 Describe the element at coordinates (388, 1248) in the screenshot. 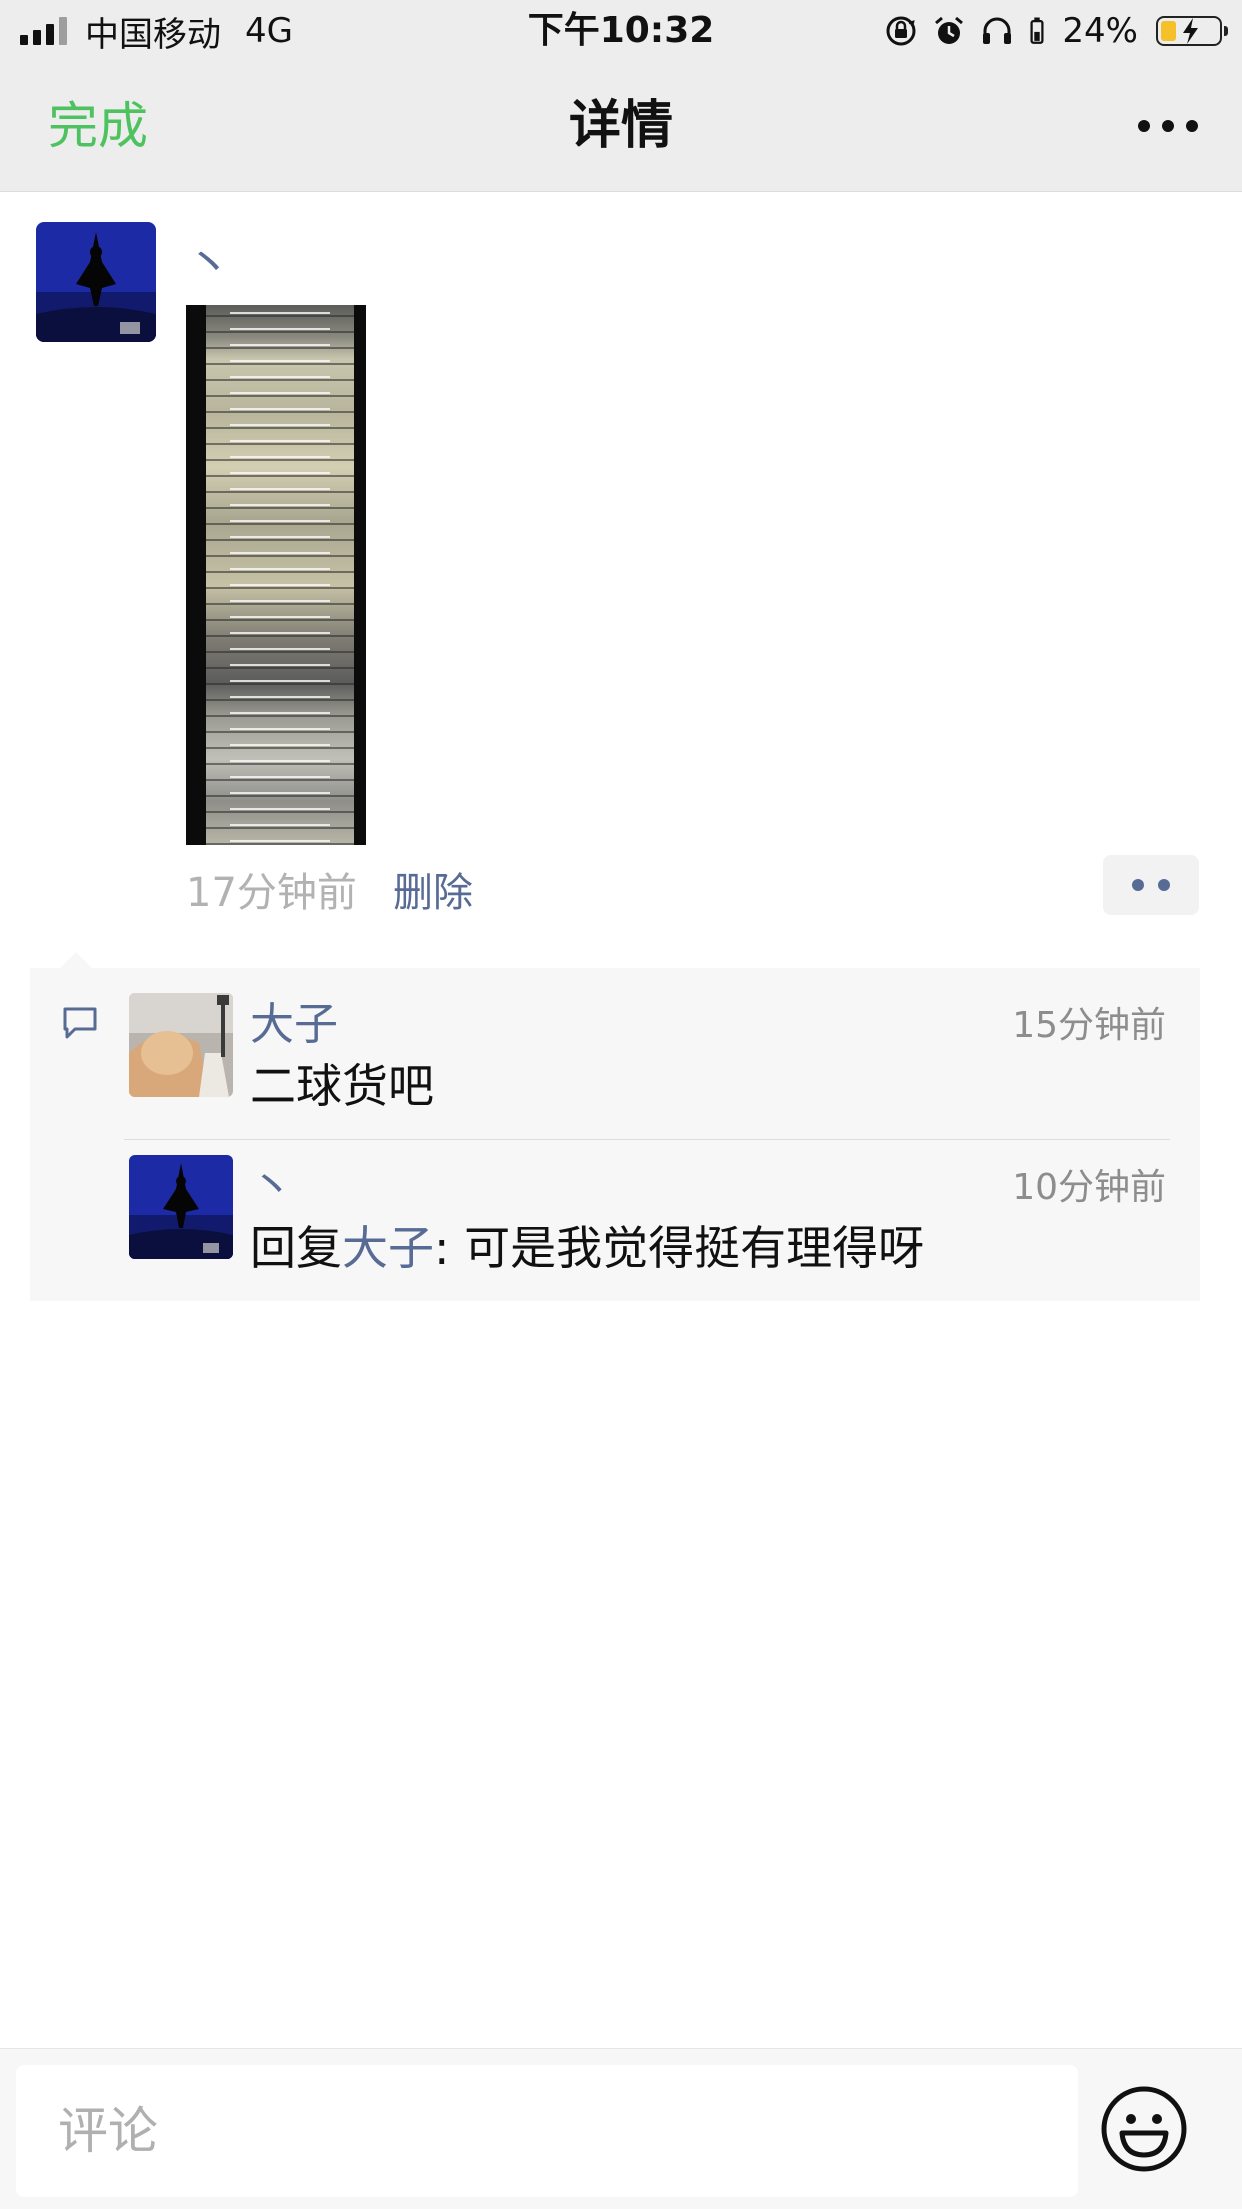

I see `reply-to-name: 大子` at that location.